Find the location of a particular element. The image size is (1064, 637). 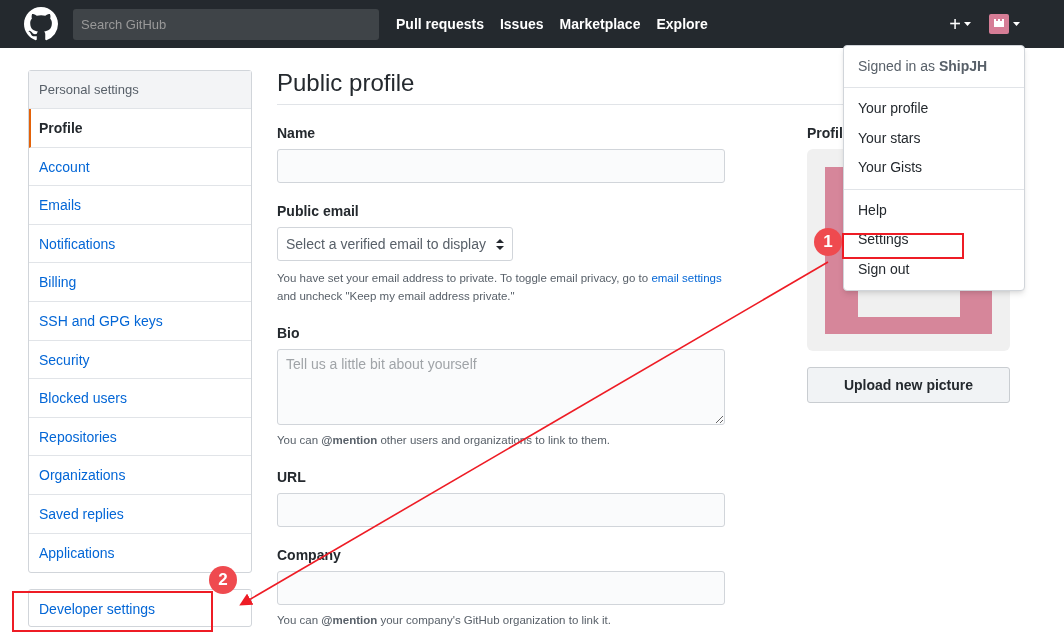

email-select: Select a verified email to display is located at coordinates (395, 244).